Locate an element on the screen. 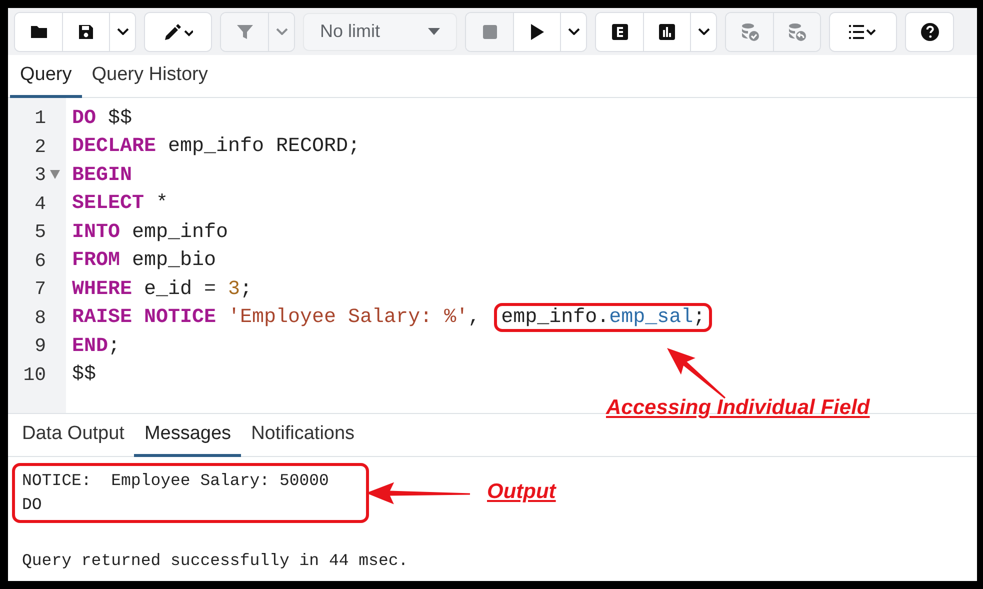 The width and height of the screenshot is (983, 589). line-number: 8 is located at coordinates (40, 317).